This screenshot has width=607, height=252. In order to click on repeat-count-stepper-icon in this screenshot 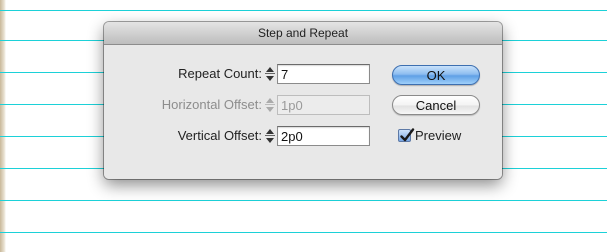, I will do `click(270, 74)`.